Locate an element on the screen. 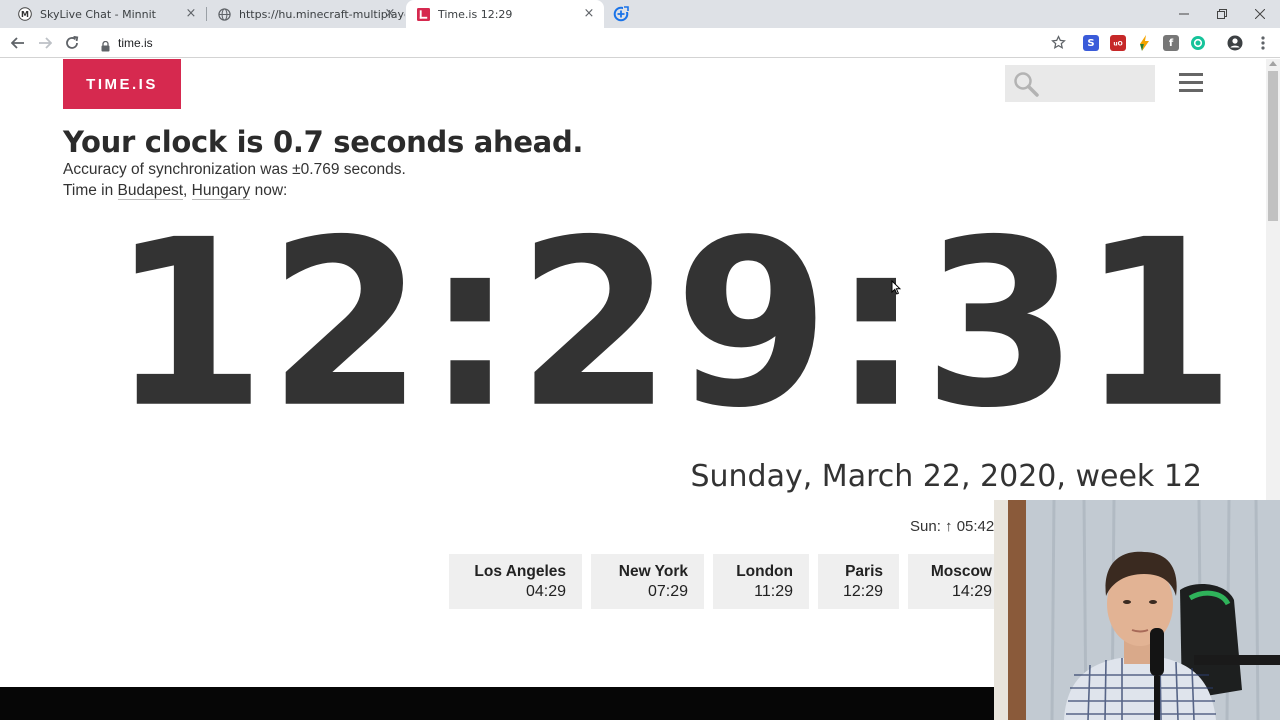 Image resolution: width=1280 pixels, height=720 pixels. svg-text: M is located at coordinates (25, 14).